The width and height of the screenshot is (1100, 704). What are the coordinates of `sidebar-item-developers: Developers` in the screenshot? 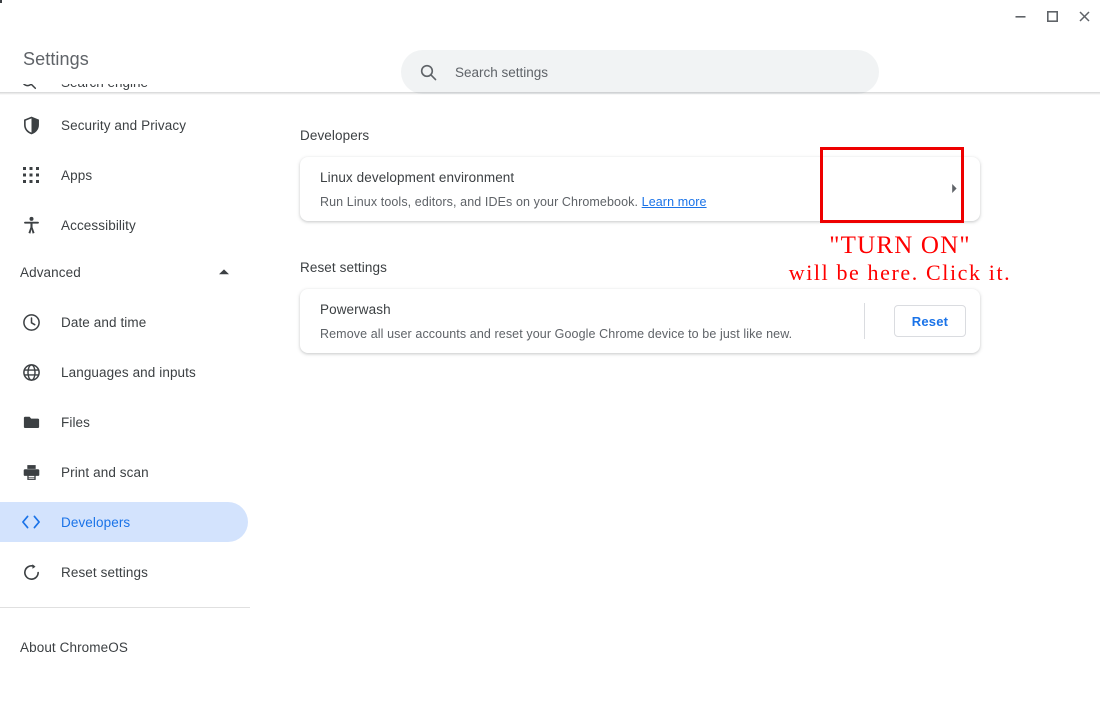 It's located at (124, 522).